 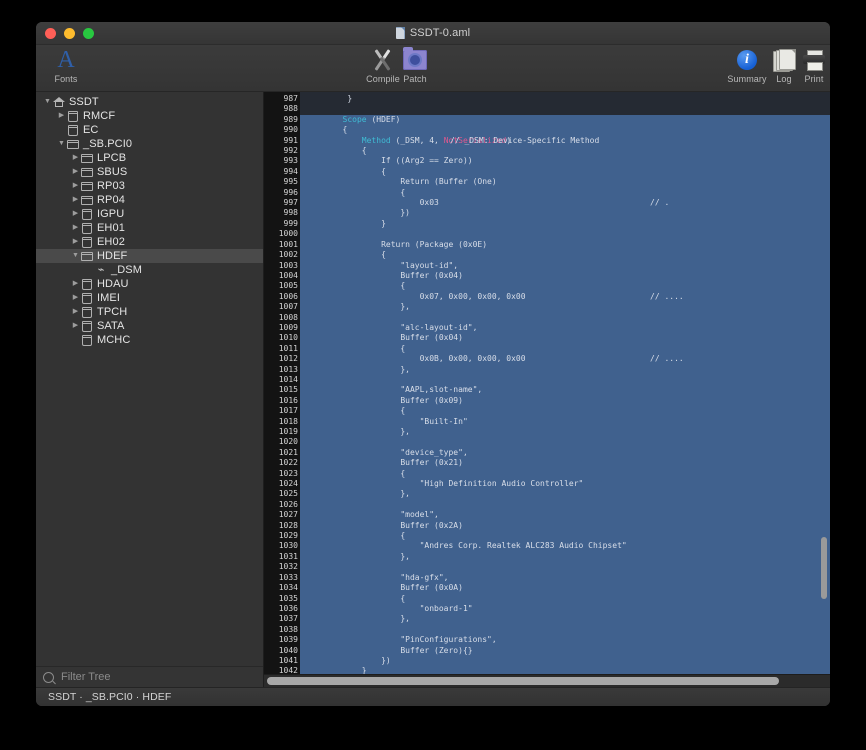 What do you see at coordinates (149, 340) in the screenshot?
I see `tree-item-mchc: ▶ MCHC` at bounding box center [149, 340].